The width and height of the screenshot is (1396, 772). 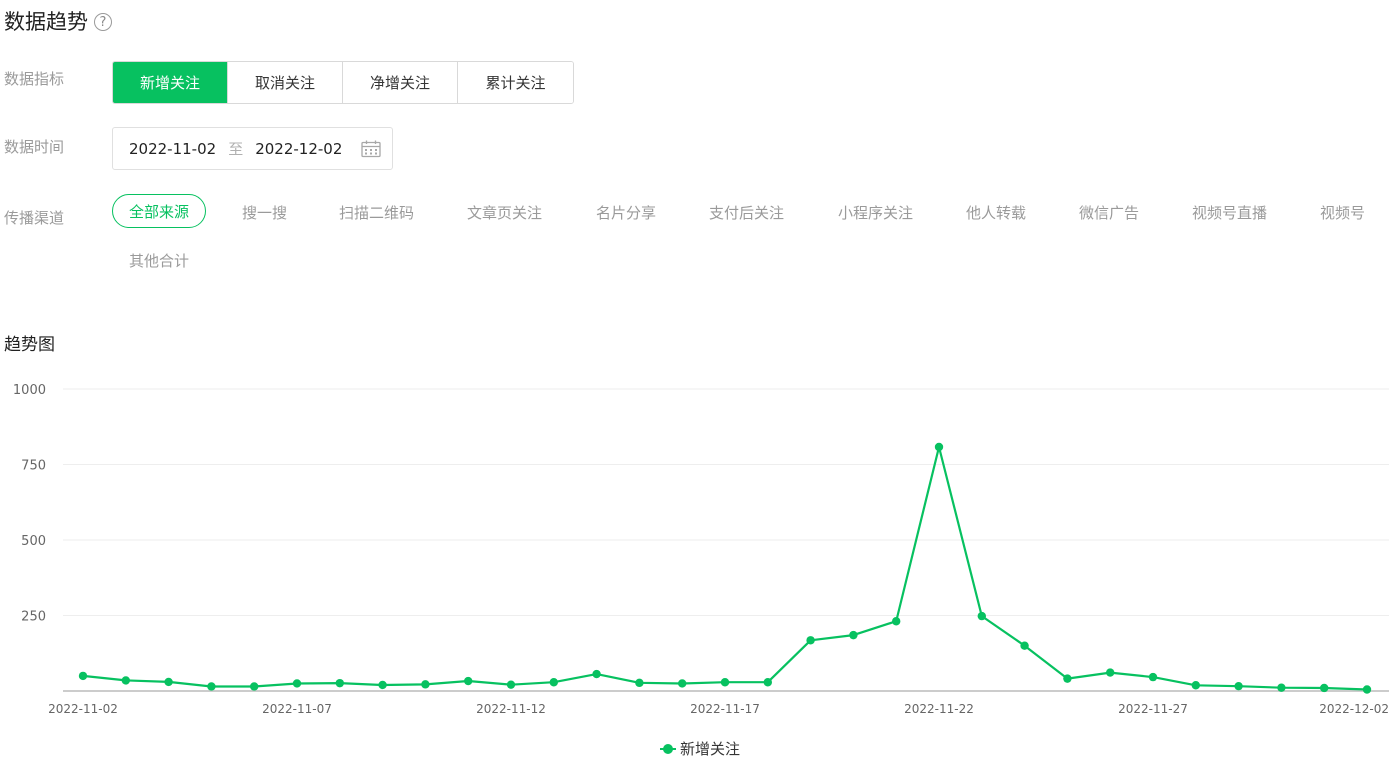 I want to click on x-tick-label: 2022-11-12, so click(x=511, y=709).